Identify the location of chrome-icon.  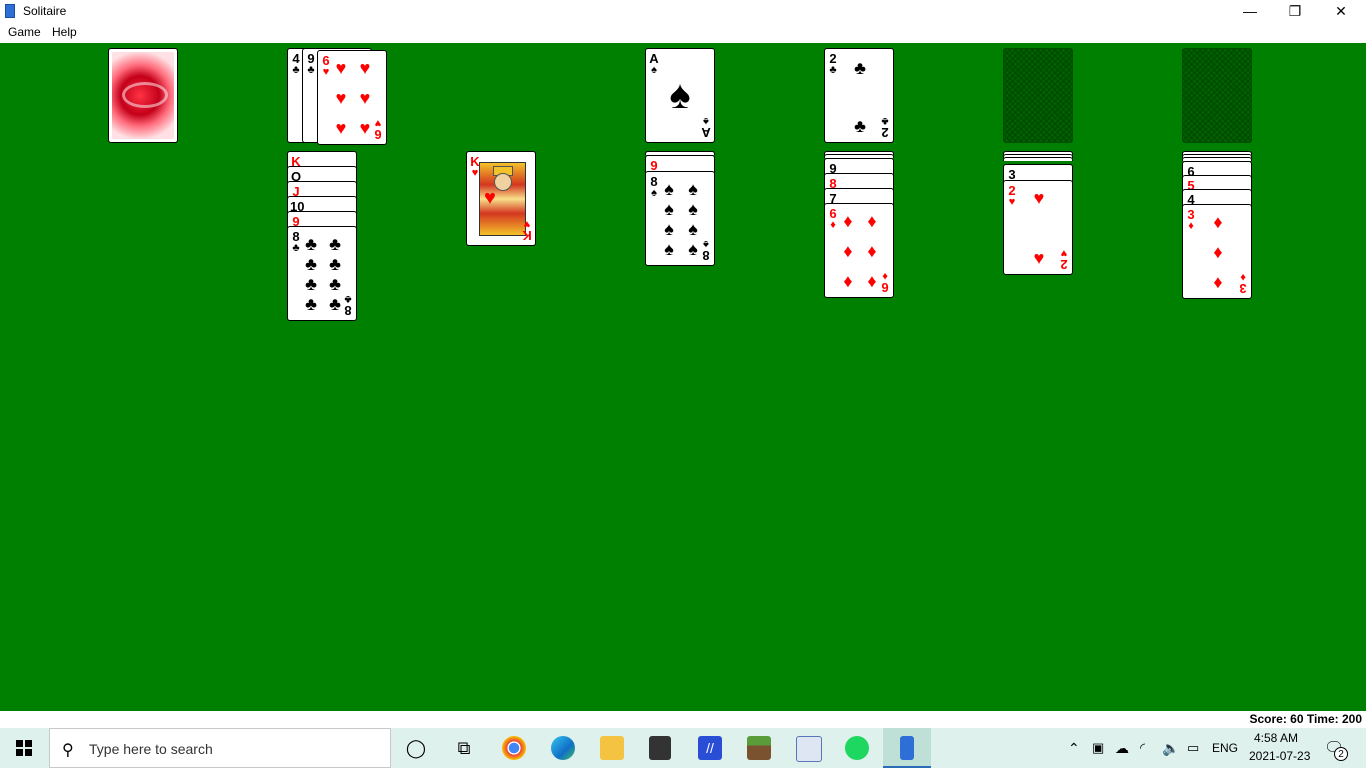
(514, 748).